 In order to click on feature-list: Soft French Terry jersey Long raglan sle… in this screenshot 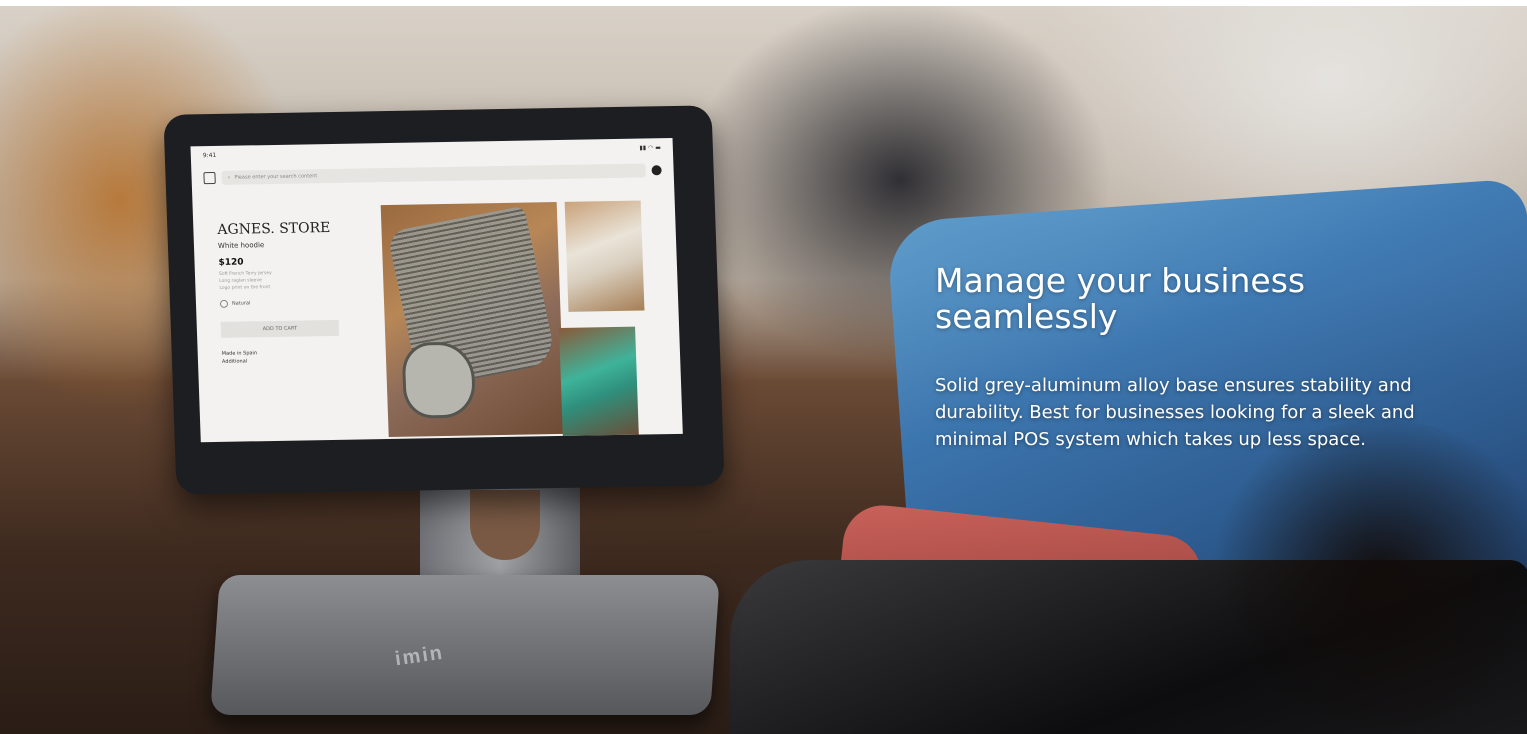, I will do `click(294, 280)`.